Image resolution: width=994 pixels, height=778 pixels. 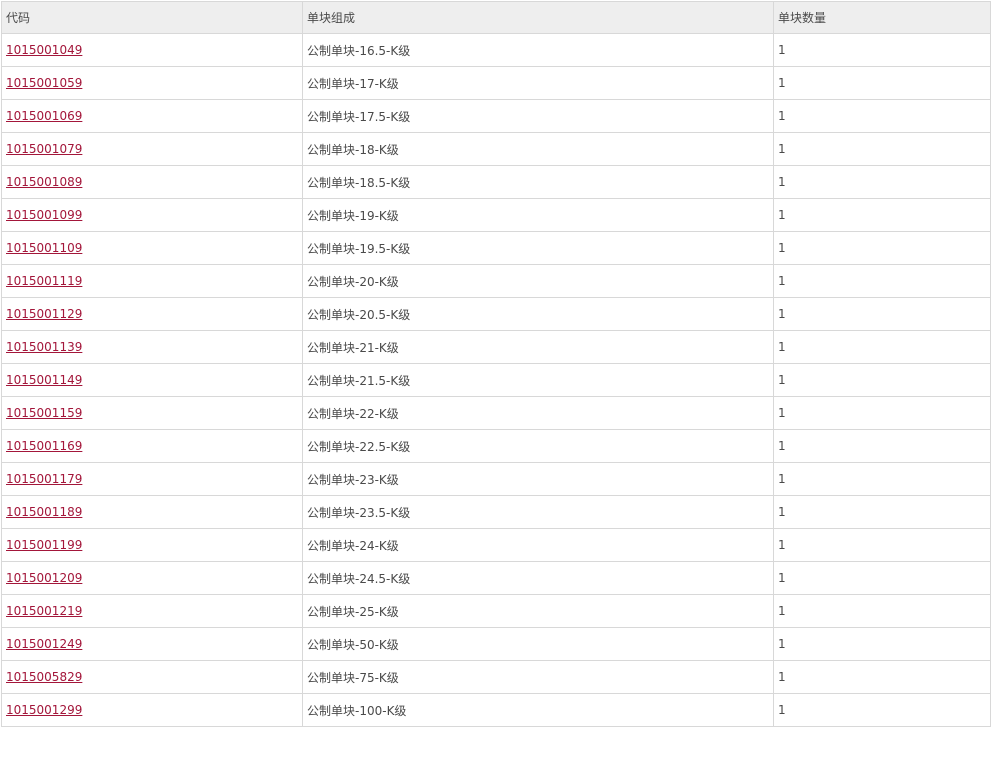 What do you see at coordinates (44, 611) in the screenshot?
I see `code-link: 1015001219` at bounding box center [44, 611].